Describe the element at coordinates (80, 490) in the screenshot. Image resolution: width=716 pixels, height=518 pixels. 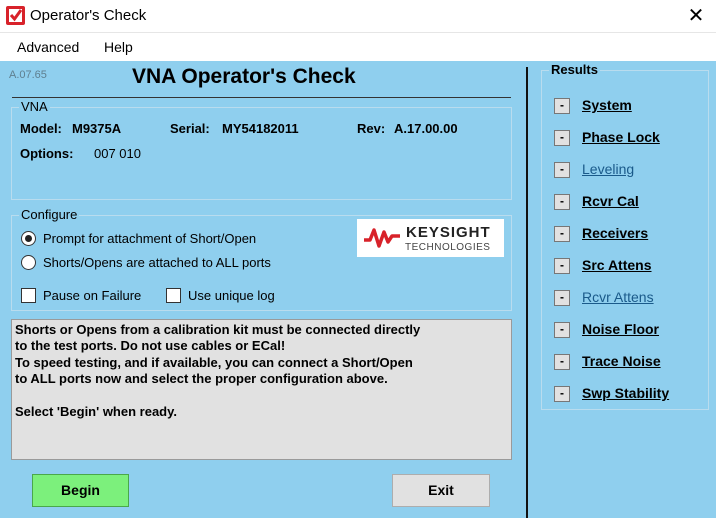
I see `begin-button: Begin` at that location.